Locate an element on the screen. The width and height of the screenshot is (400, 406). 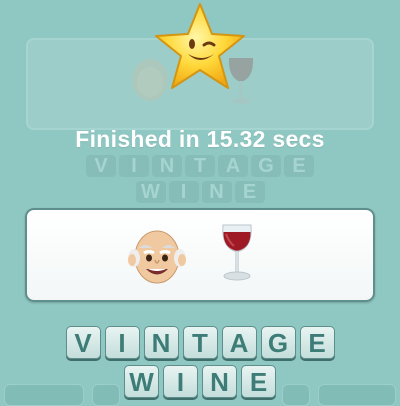
answer-letter-tile: N is located at coordinates (161, 342).